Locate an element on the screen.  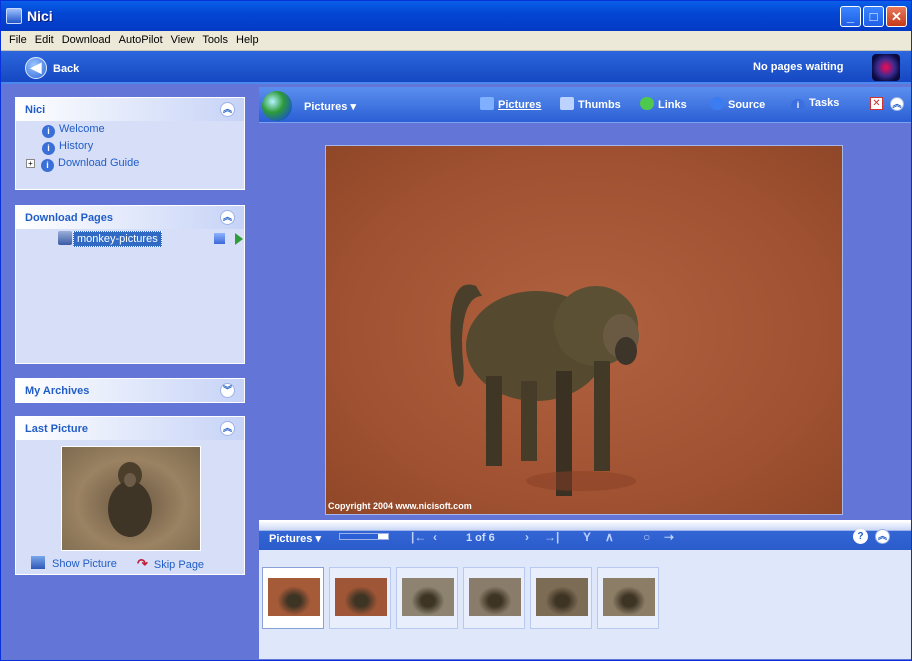
expand-icon: + is located at coordinates (30, 163).